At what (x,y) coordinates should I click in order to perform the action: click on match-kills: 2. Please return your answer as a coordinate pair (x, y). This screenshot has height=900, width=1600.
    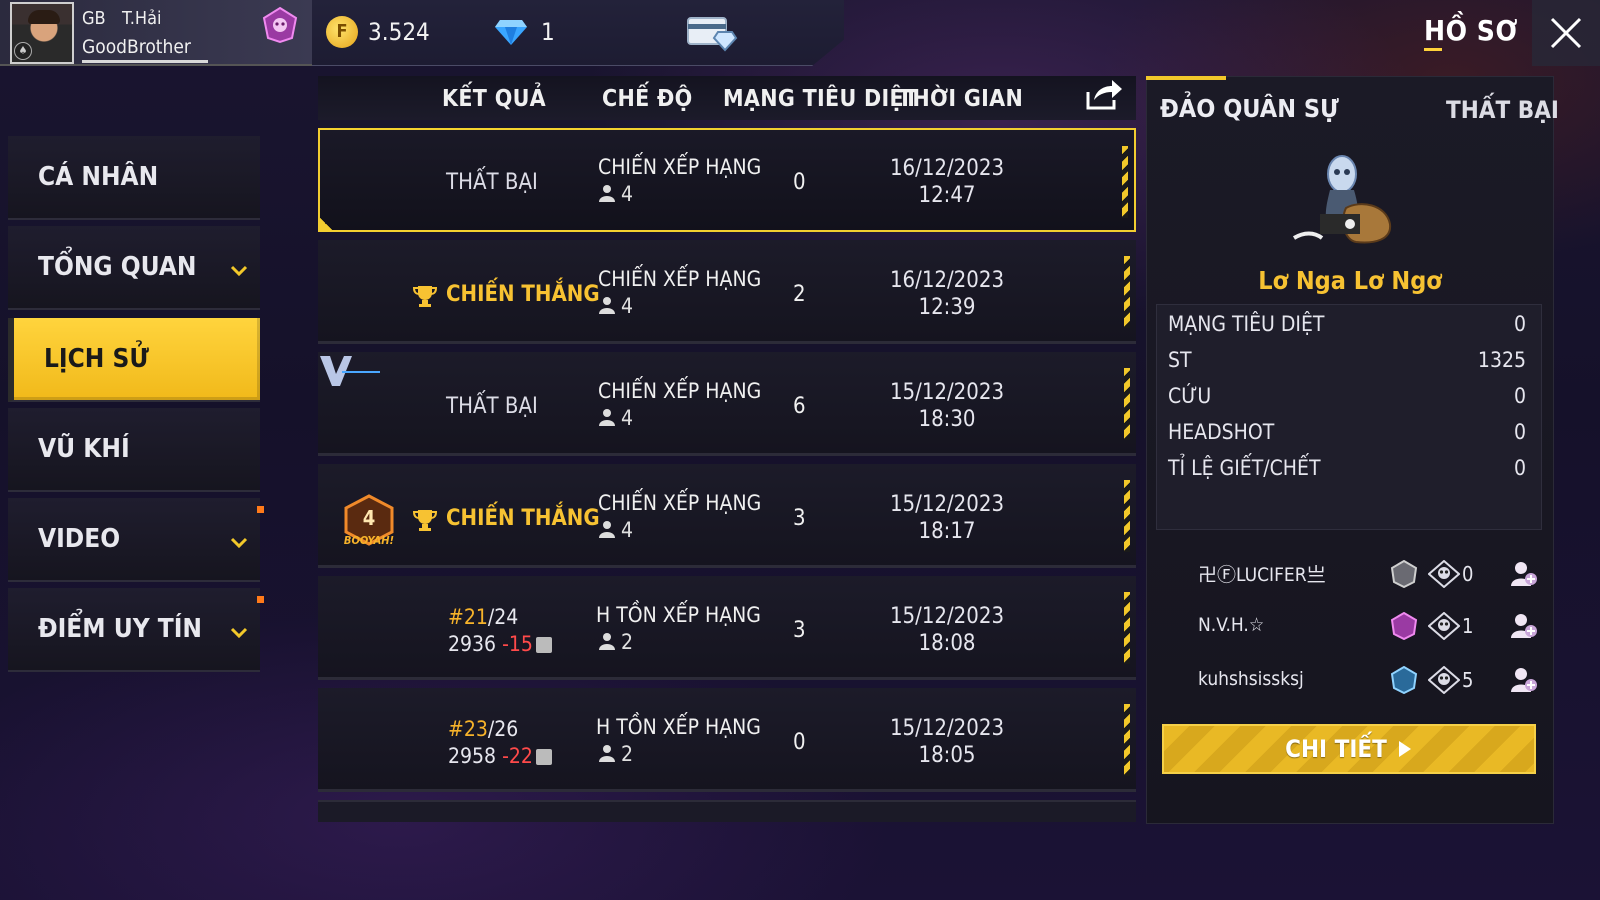
    Looking at the image, I should click on (799, 294).